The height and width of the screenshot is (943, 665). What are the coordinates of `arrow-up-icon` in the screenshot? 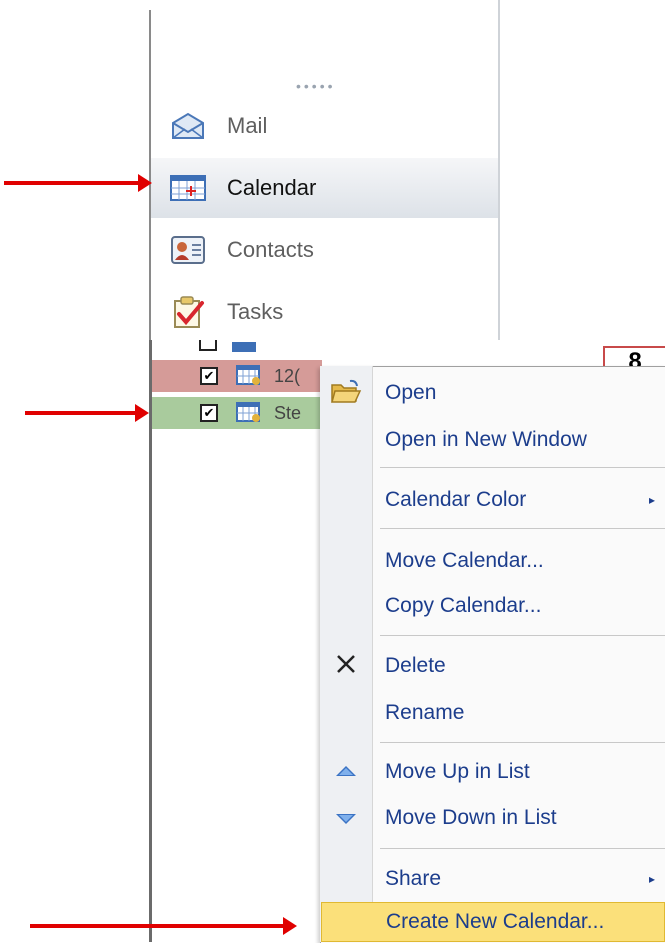 It's located at (346, 772).